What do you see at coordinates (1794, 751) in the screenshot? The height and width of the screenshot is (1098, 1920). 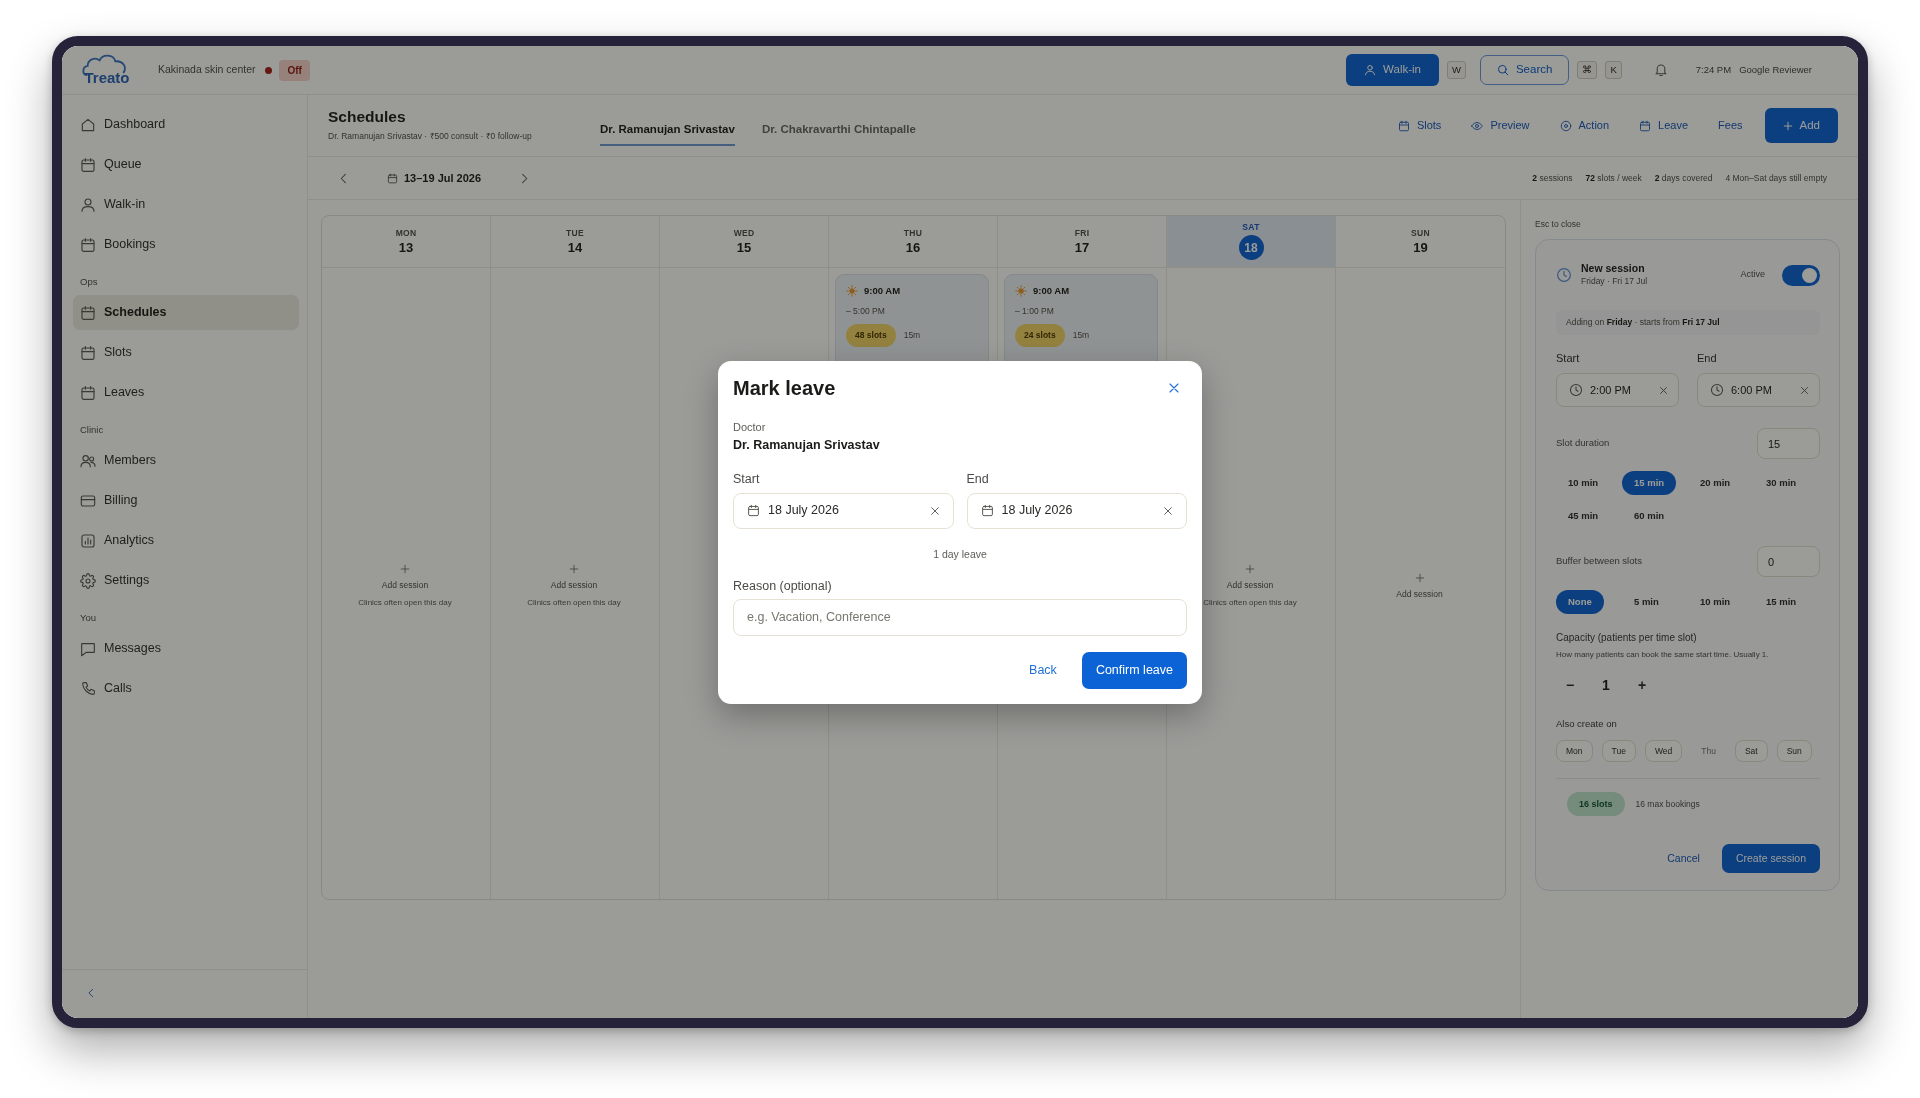 I see `day-chip: Sun` at bounding box center [1794, 751].